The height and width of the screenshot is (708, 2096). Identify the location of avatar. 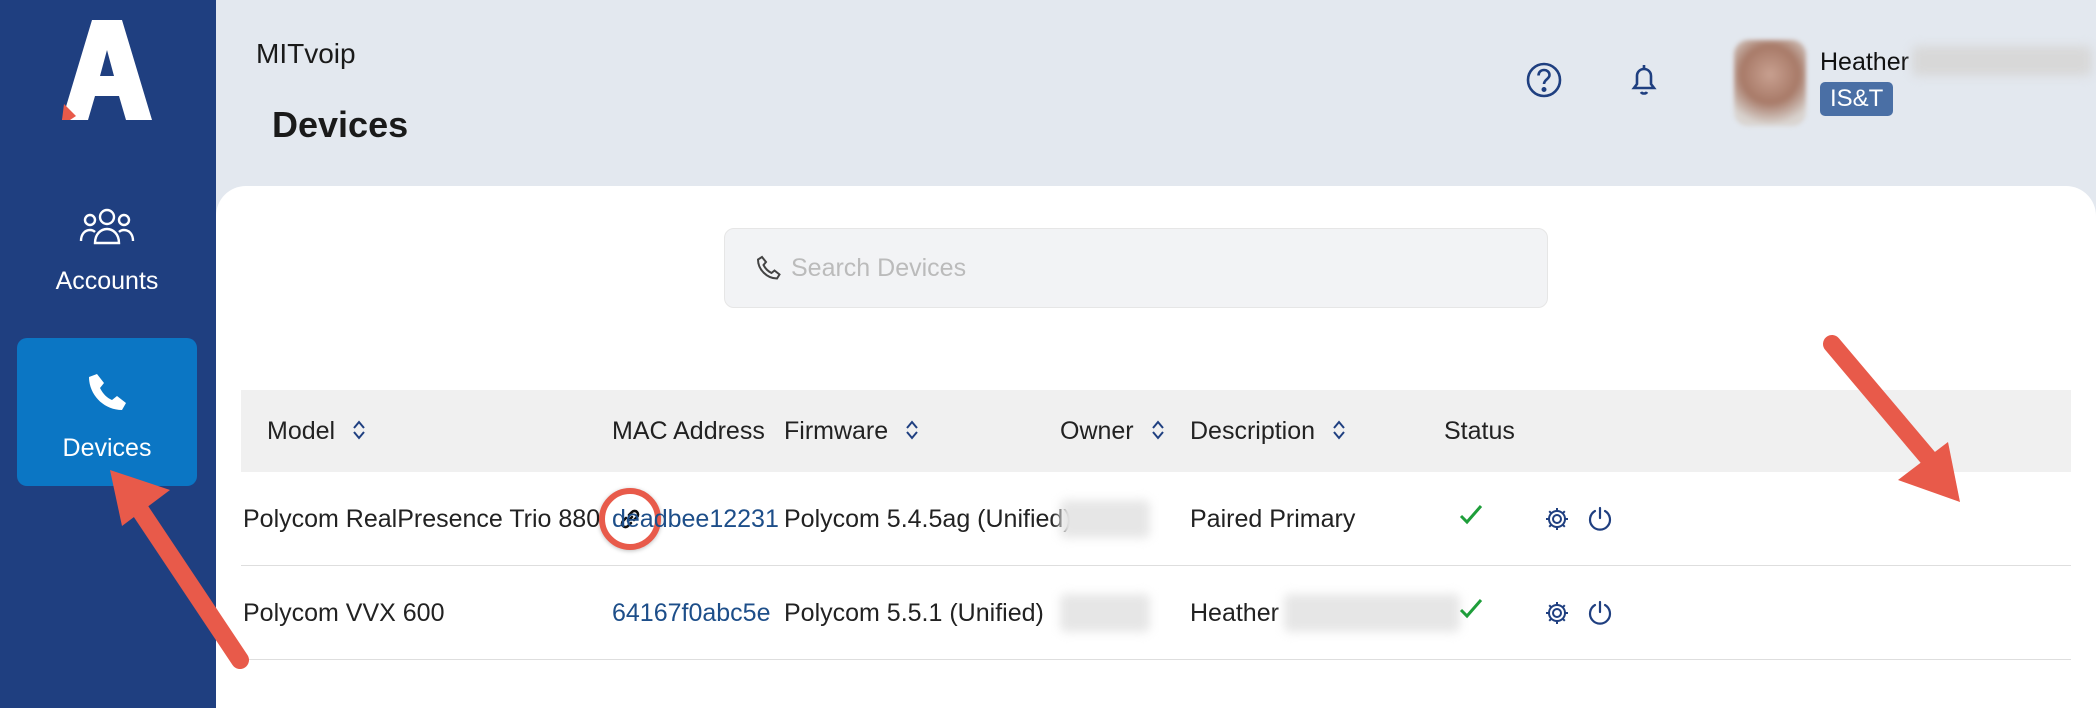
(1770, 83).